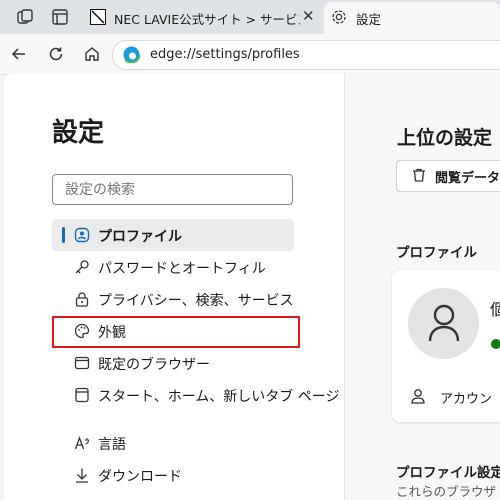 This screenshot has width=500, height=500. Describe the element at coordinates (176, 332) in the screenshot. I see `highlight-box` at that location.